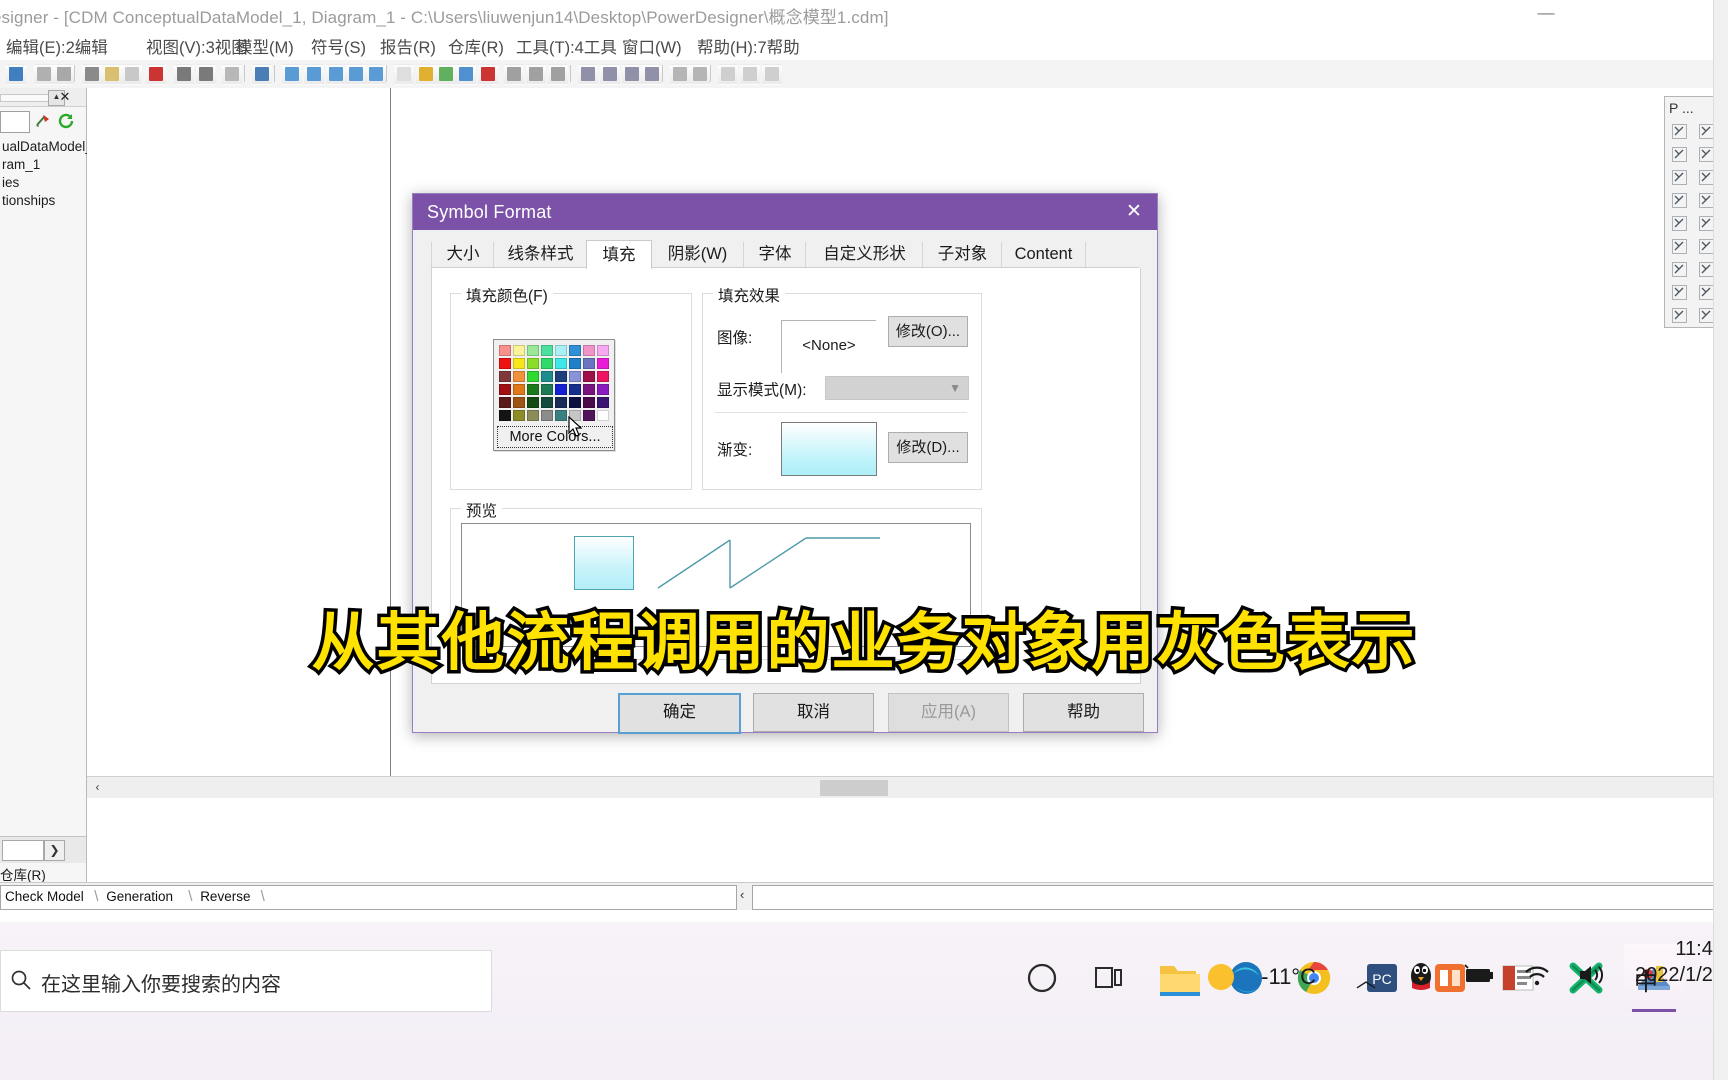 The width and height of the screenshot is (1728, 1080). Describe the element at coordinates (728, 74) in the screenshot. I see `window-tile-button` at that location.